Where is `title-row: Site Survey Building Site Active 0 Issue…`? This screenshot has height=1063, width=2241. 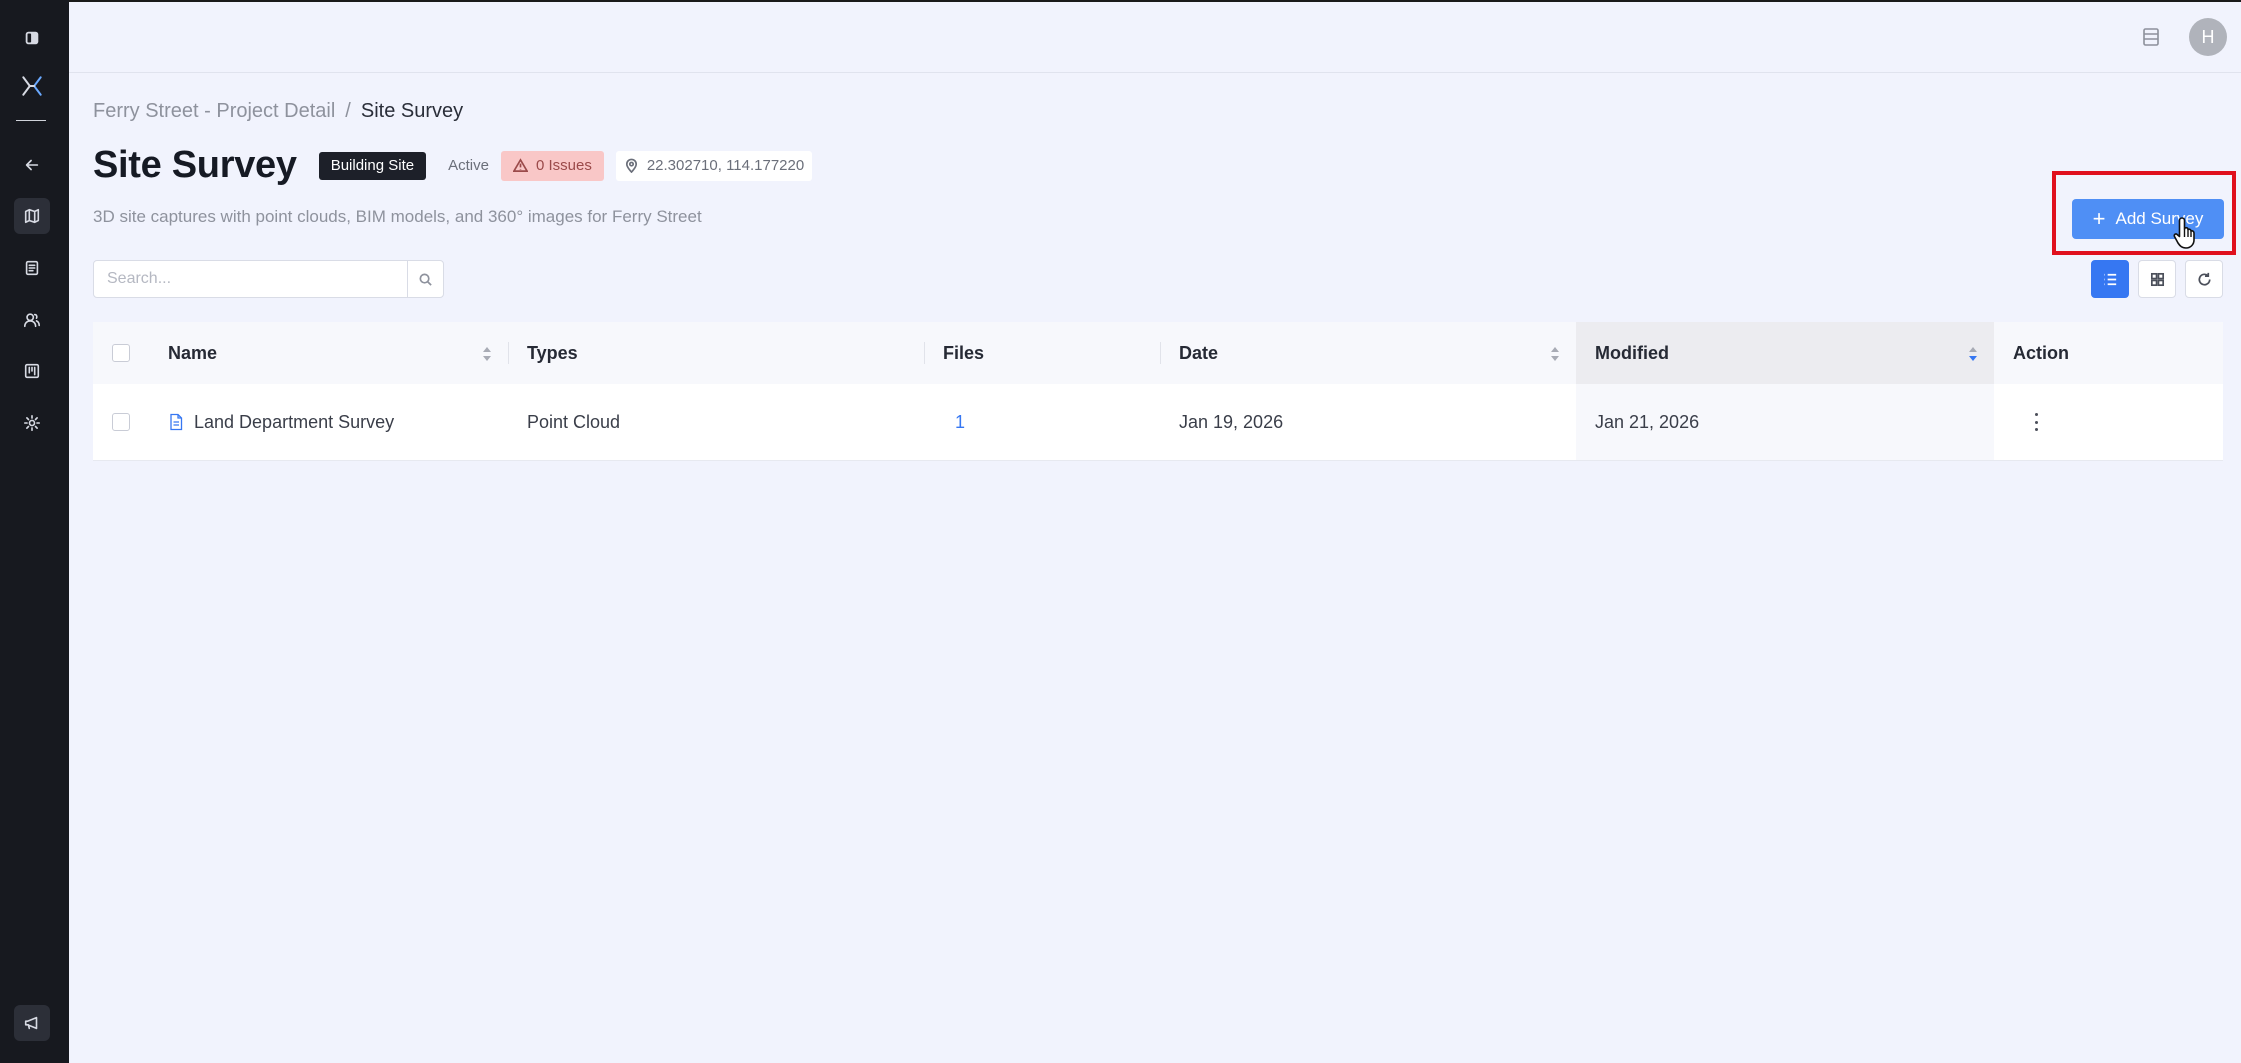
title-row: Site Survey Building Site Active 0 Issue… is located at coordinates (453, 165).